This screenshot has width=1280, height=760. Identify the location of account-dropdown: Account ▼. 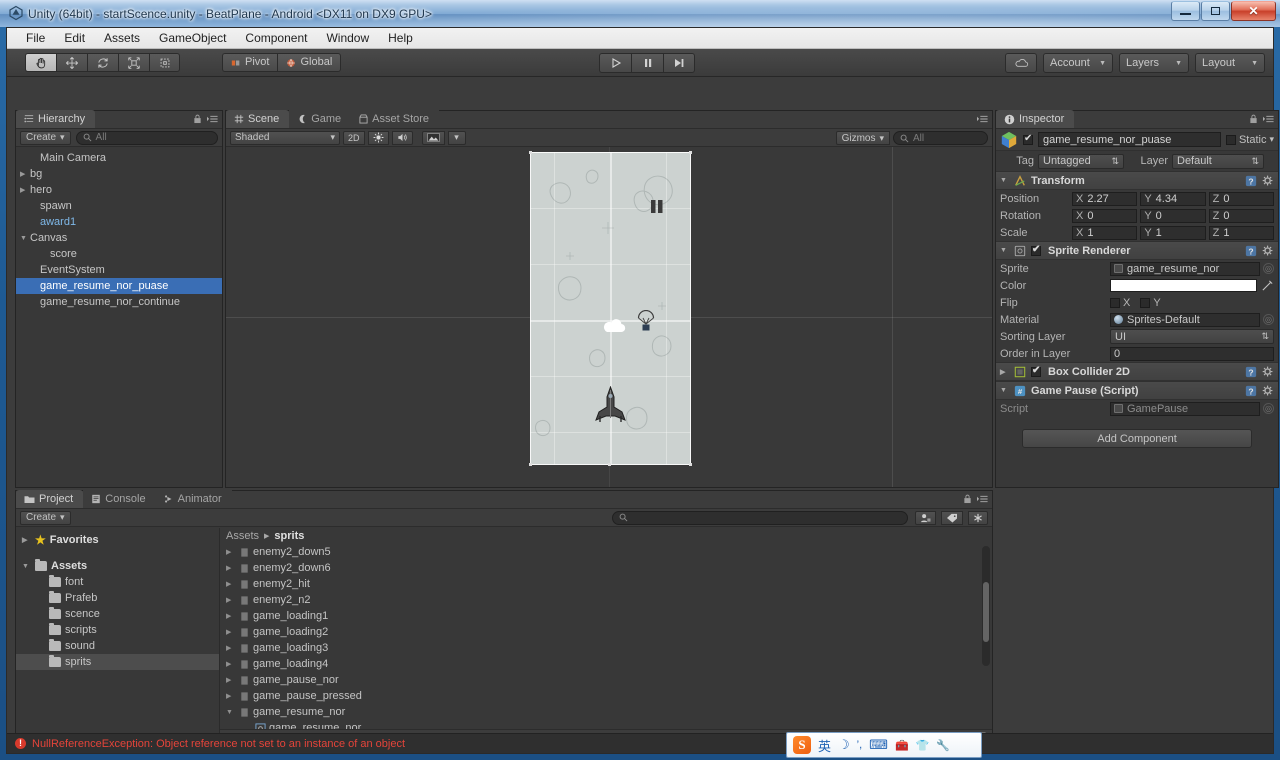
(1078, 63).